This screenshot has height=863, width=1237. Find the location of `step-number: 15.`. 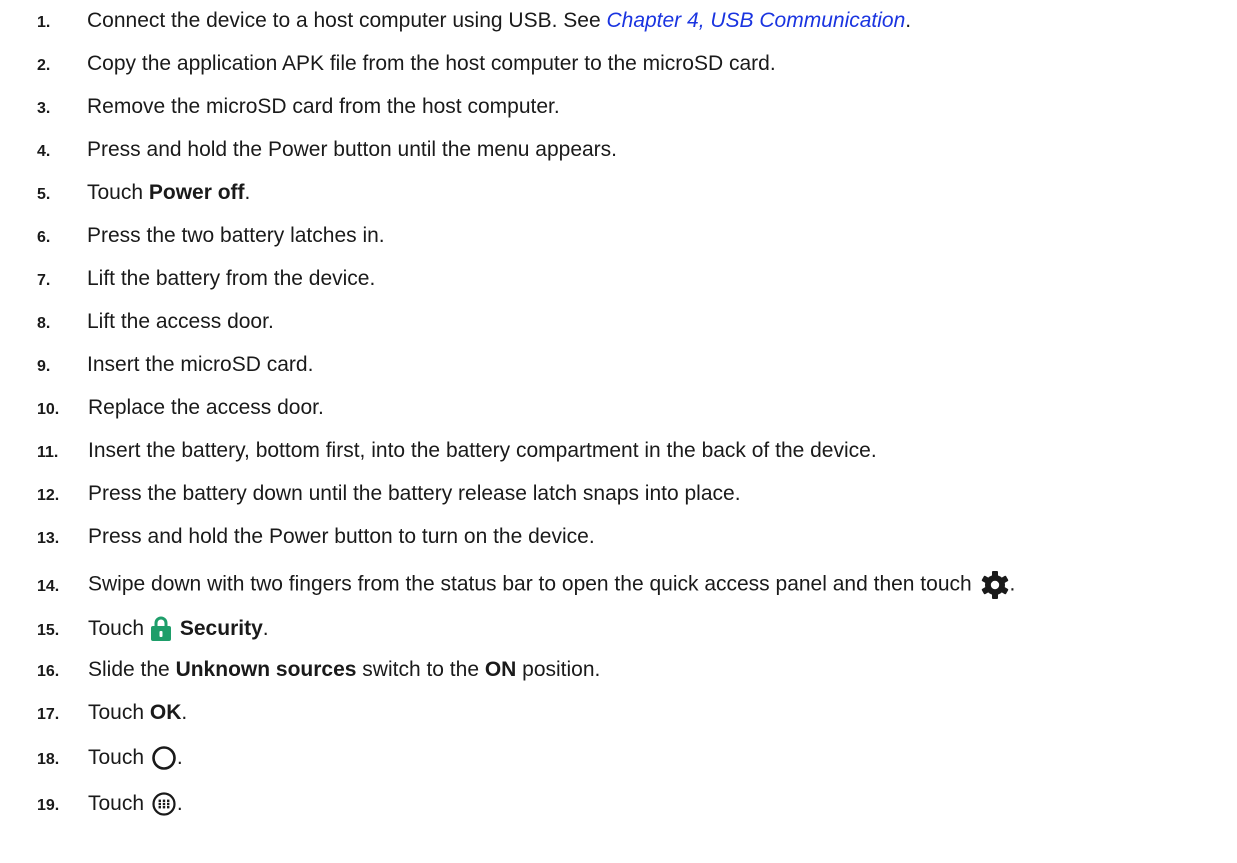

step-number: 15. is located at coordinates (48, 630).